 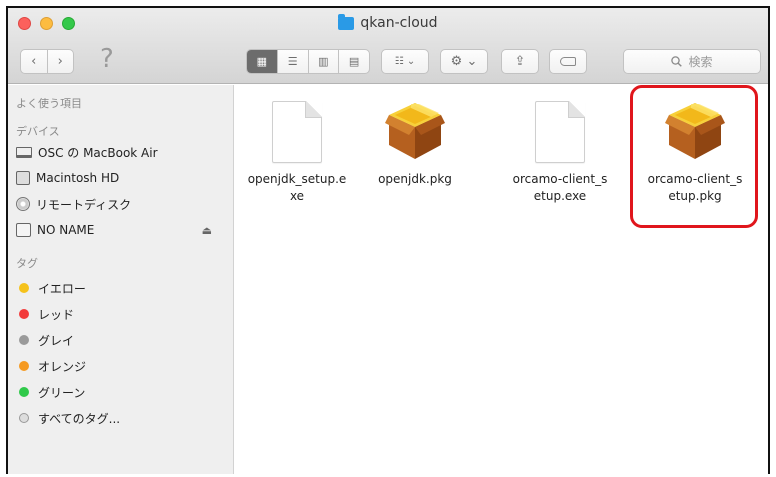 I want to click on sidebar-item-no-name: NO NAME ⏏, so click(x=121, y=230).